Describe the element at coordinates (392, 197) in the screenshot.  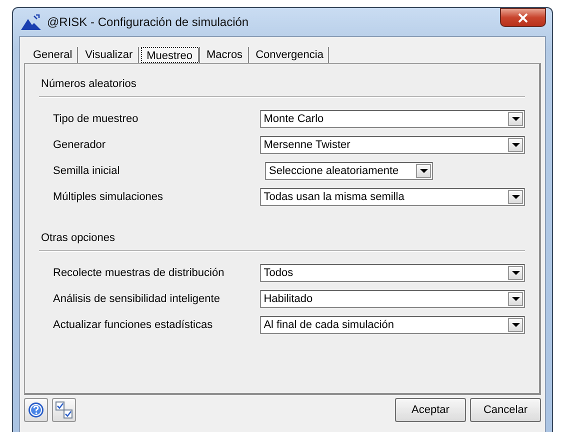
I see `dropdown: Todas usan la misma semilla` at that location.